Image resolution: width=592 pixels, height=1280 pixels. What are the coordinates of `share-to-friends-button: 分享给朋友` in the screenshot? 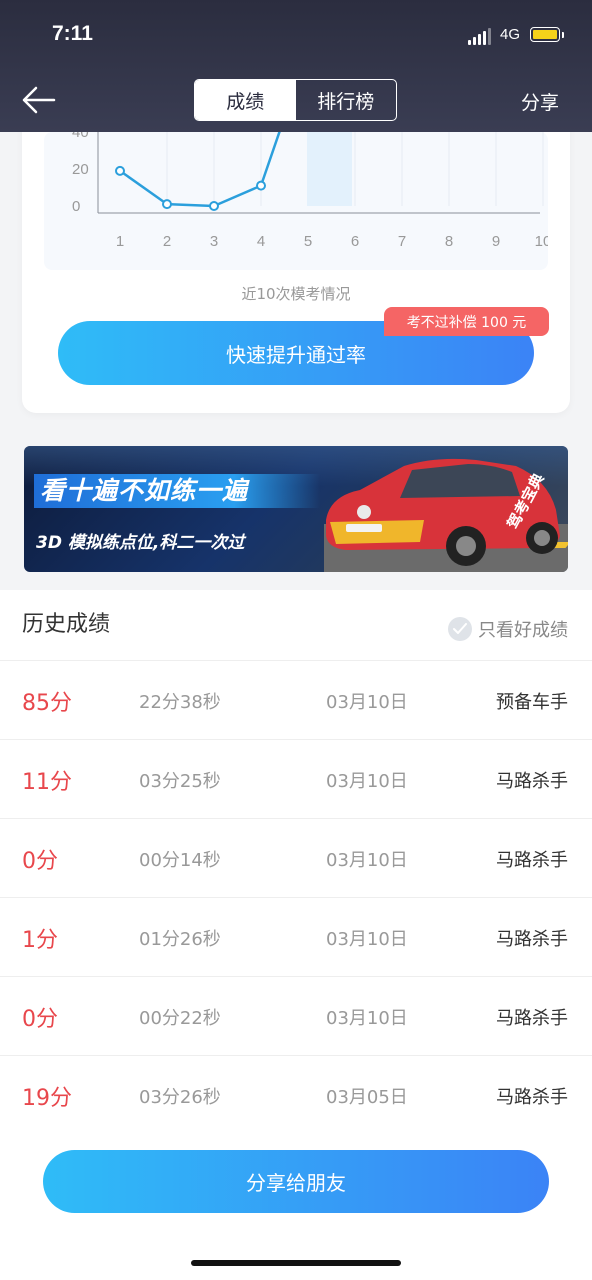 It's located at (296, 1181).